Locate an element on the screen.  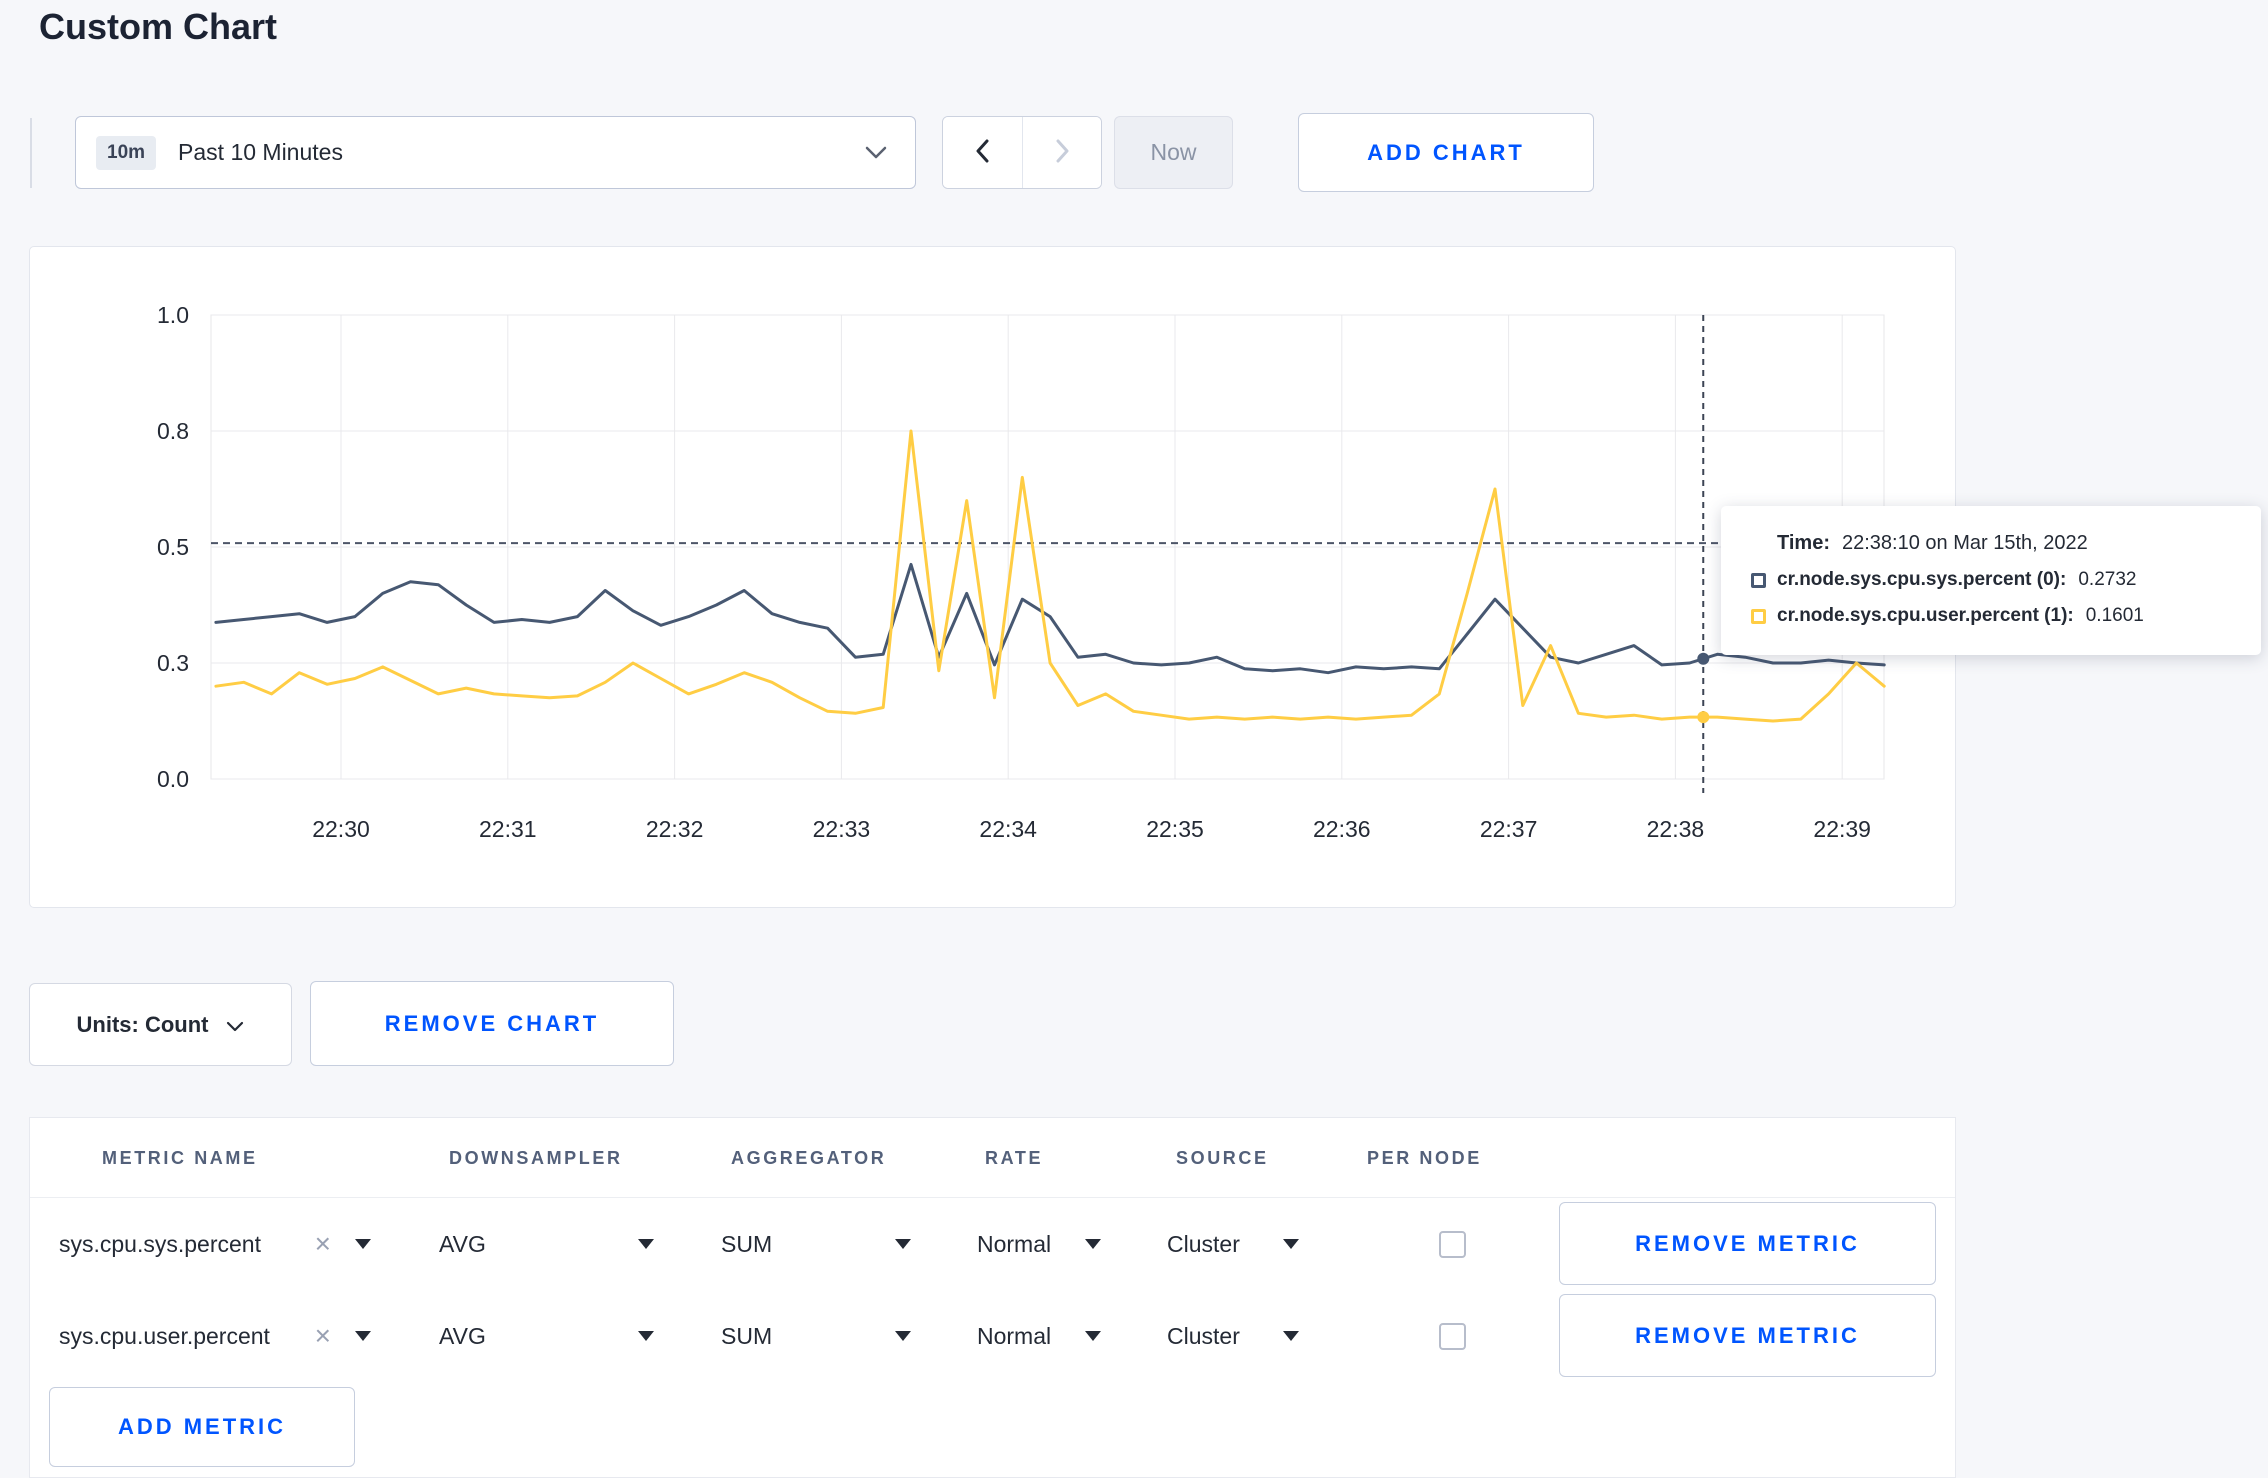
now-button: Now is located at coordinates (1173, 152).